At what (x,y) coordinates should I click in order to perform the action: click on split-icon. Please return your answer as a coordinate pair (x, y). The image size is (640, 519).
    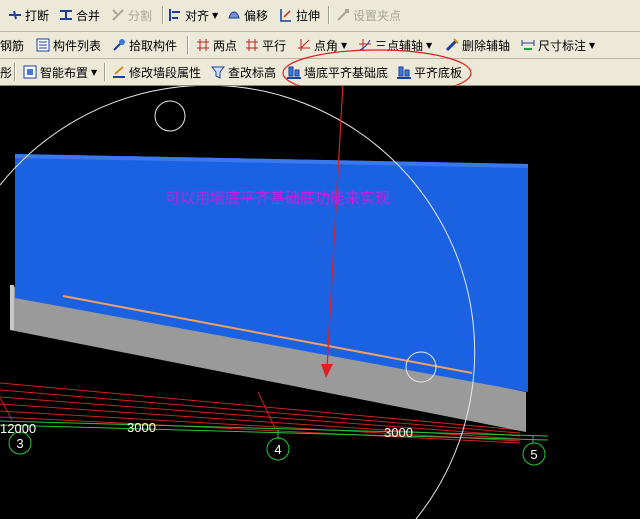
    Looking at the image, I should click on (118, 15).